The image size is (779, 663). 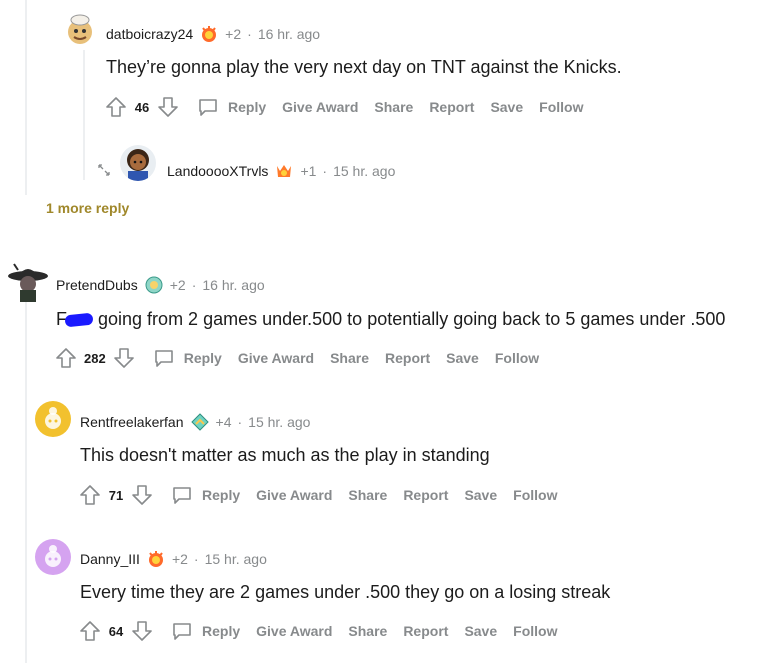 What do you see at coordinates (132, 422) in the screenshot?
I see `author-name: Rentfreelakerfan` at bounding box center [132, 422].